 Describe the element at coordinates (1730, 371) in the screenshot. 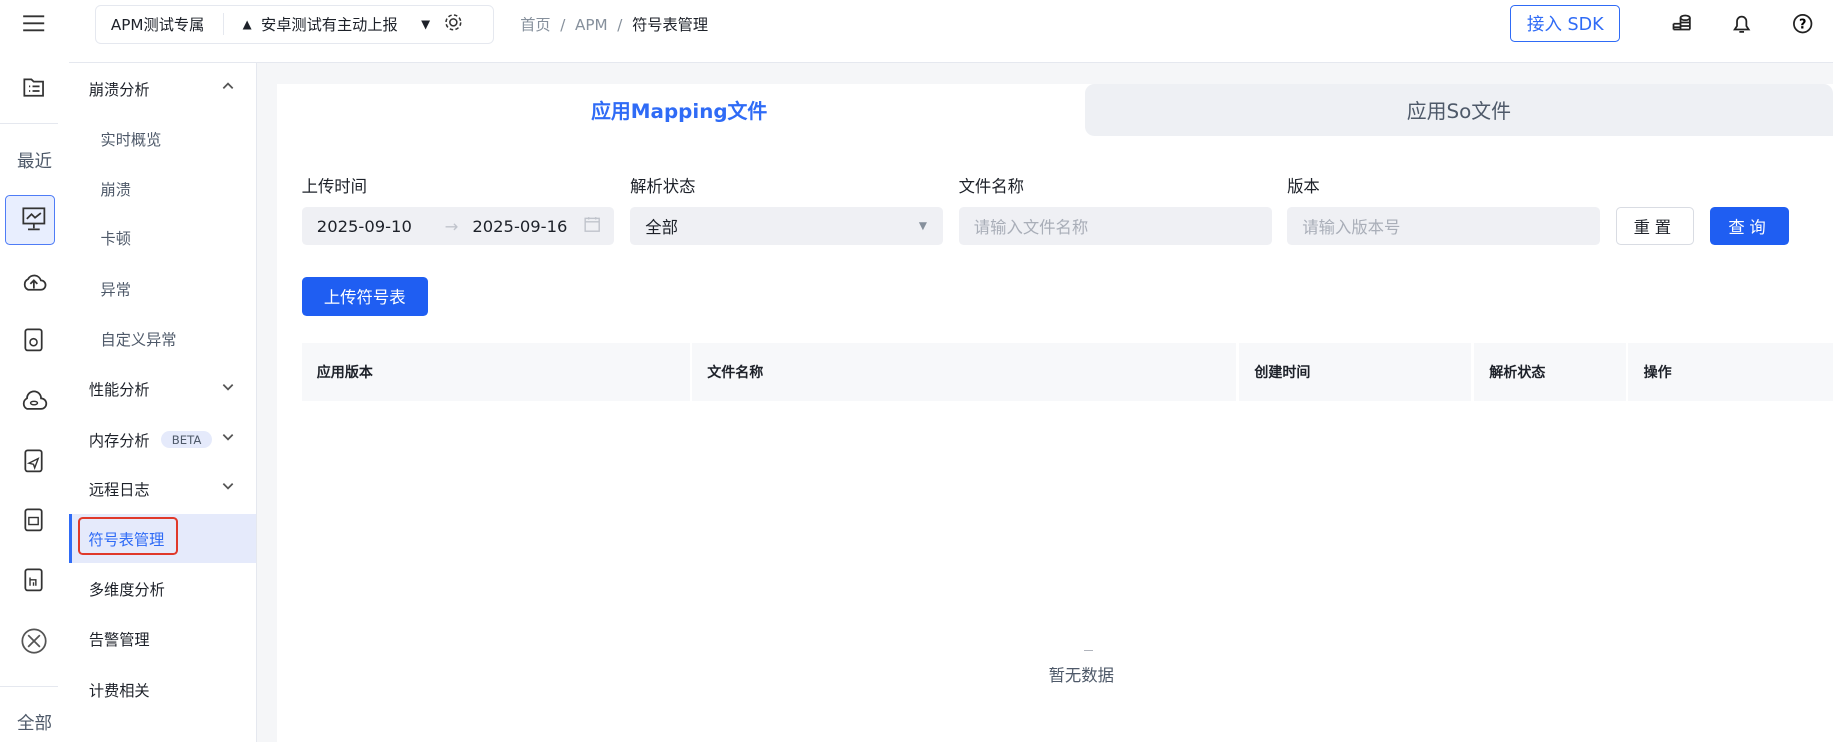

I see `column-header-actions: 操作` at that location.